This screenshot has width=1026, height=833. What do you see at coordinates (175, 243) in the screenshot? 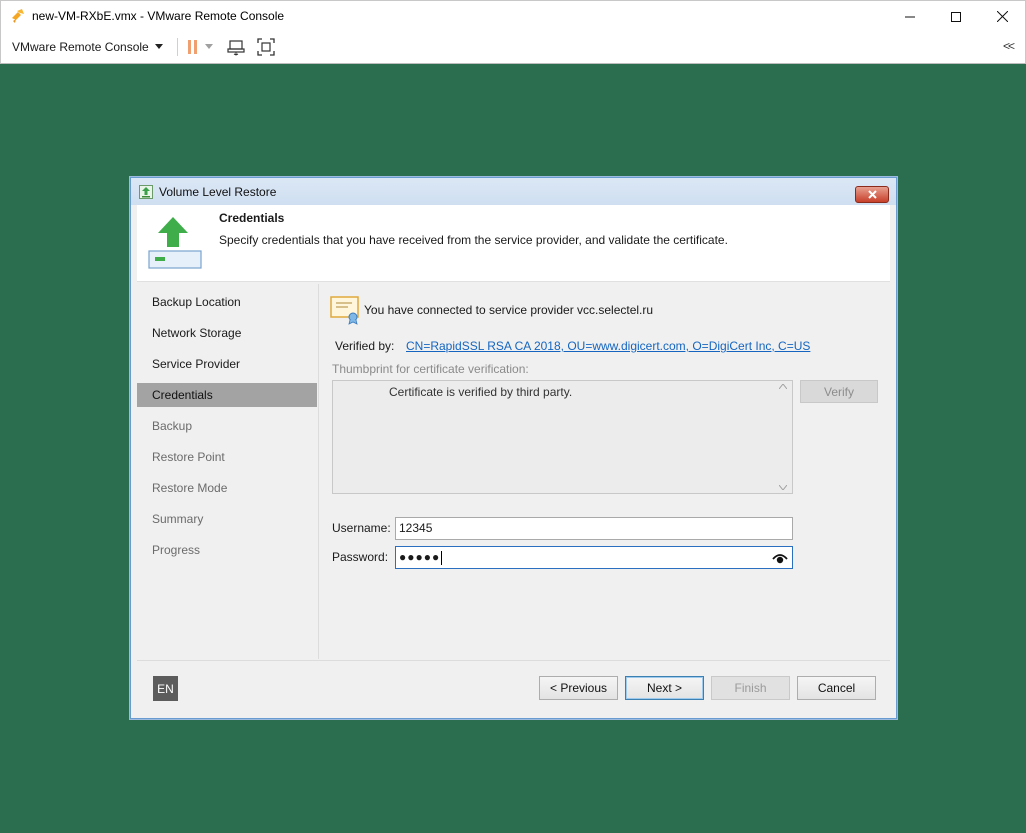
I see `restore-upload-icon` at bounding box center [175, 243].